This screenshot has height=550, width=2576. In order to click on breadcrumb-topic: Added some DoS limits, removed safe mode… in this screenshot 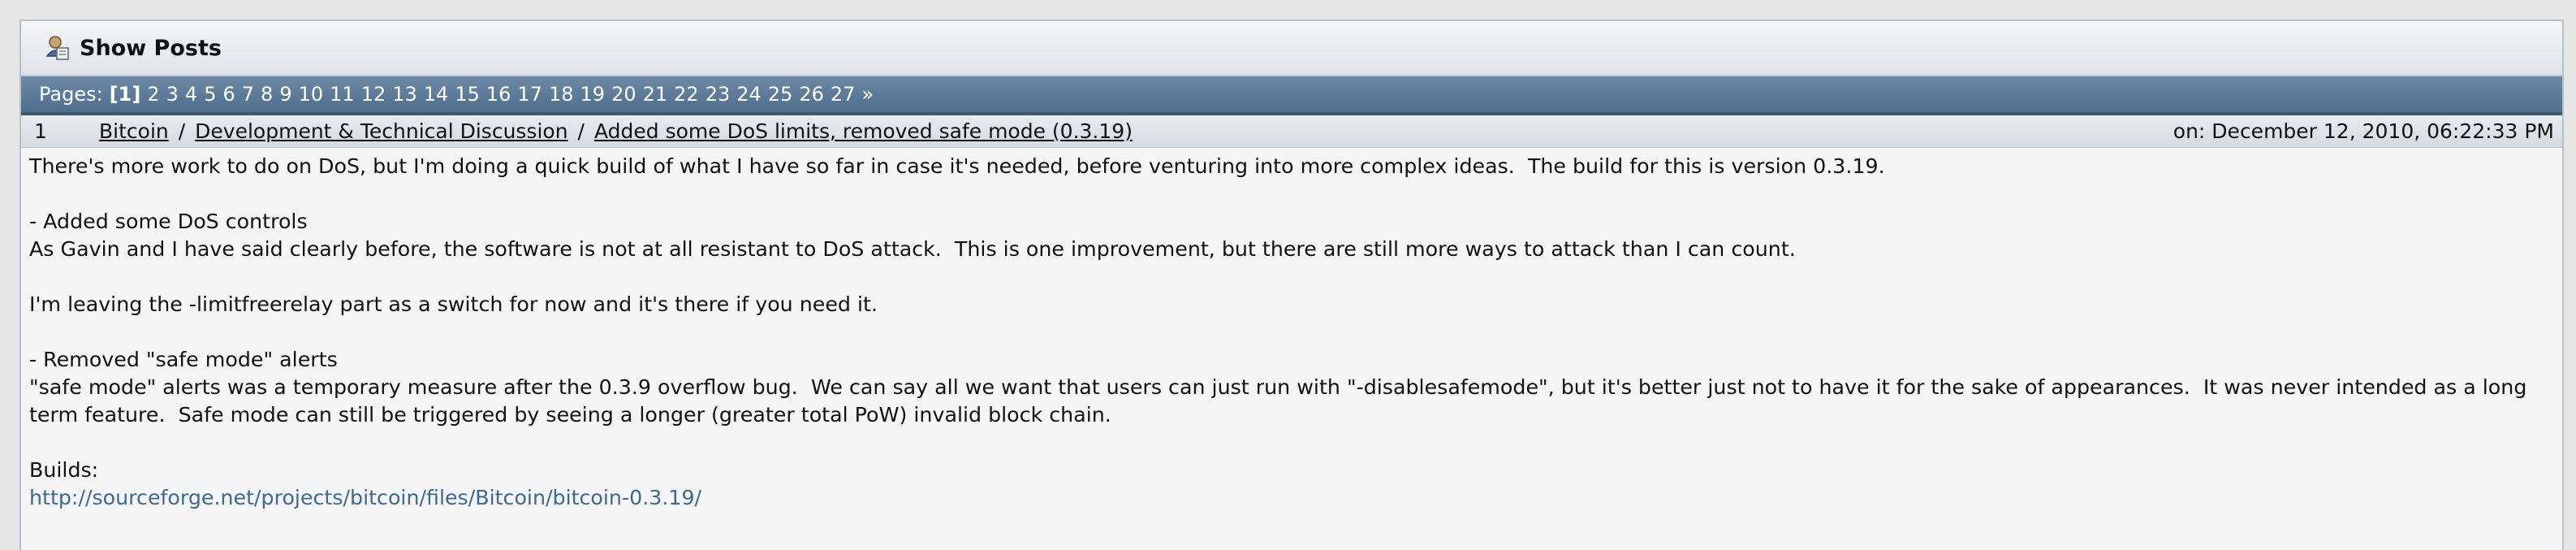, I will do `click(863, 131)`.